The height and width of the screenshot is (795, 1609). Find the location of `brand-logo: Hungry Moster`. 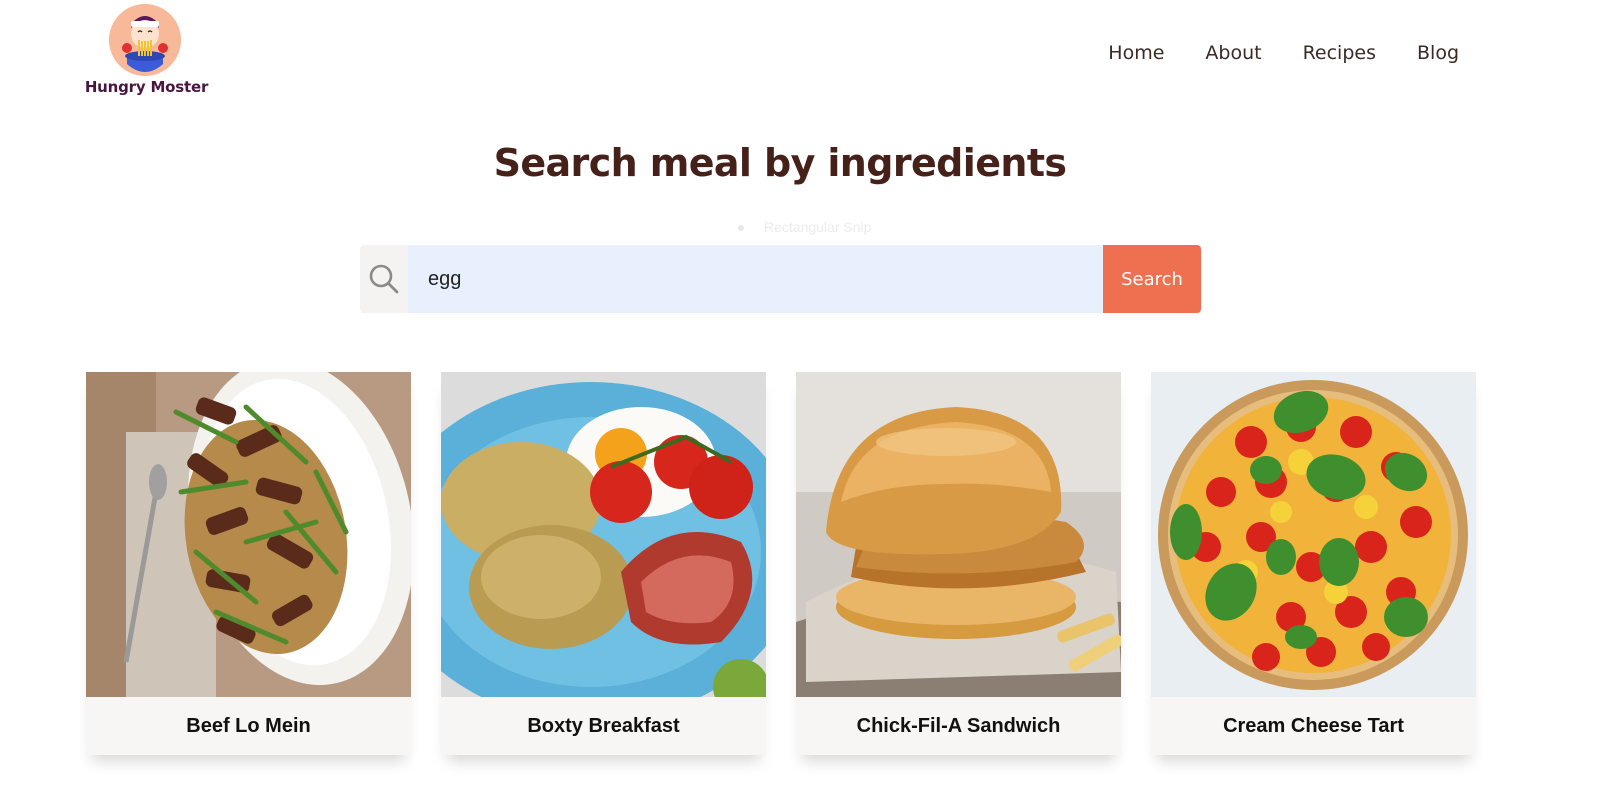

brand-logo: Hungry Moster is located at coordinates (146, 52).